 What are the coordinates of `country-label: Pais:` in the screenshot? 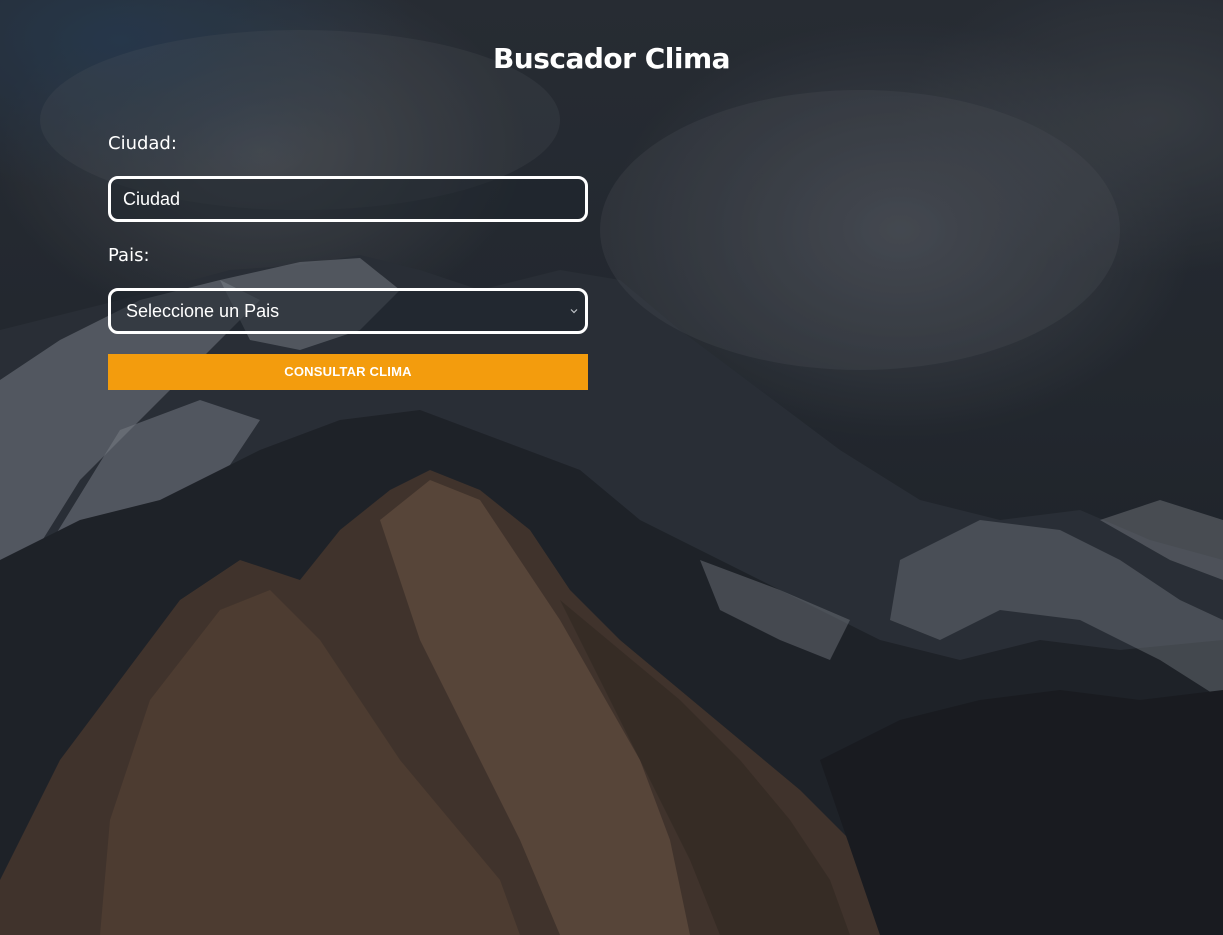 It's located at (129, 255).